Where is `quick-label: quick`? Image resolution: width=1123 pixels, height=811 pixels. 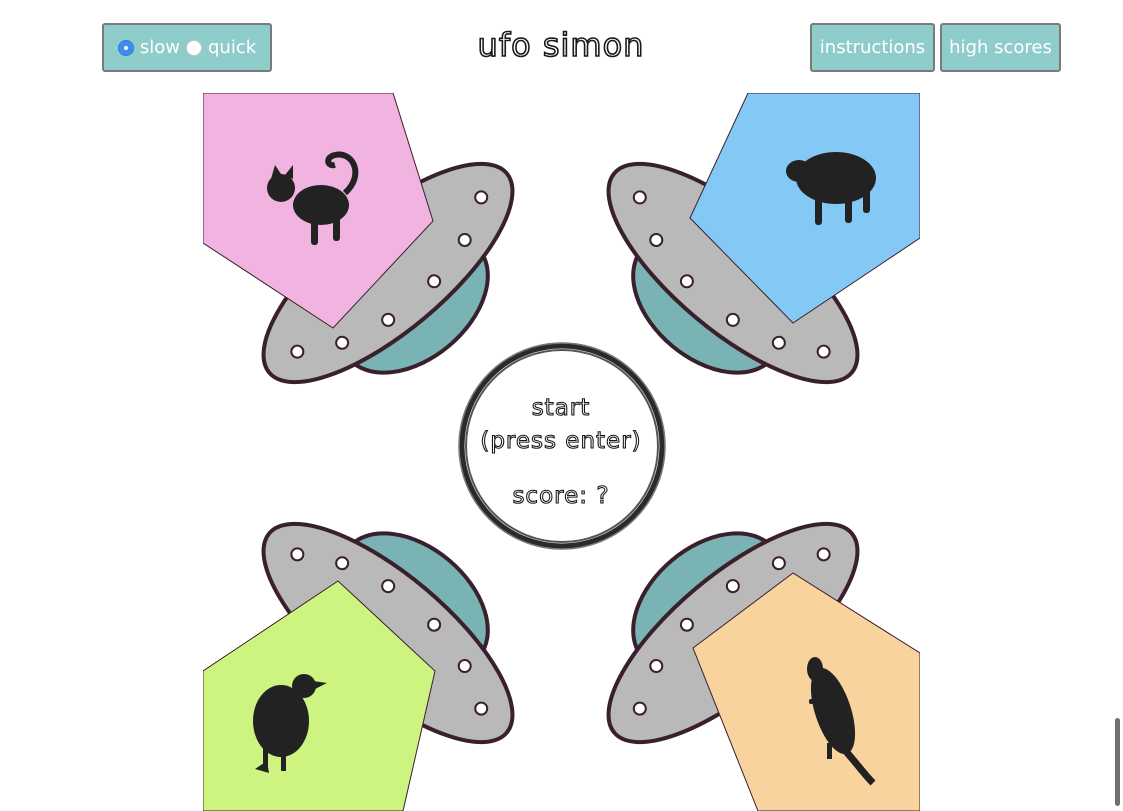
quick-label: quick is located at coordinates (232, 47).